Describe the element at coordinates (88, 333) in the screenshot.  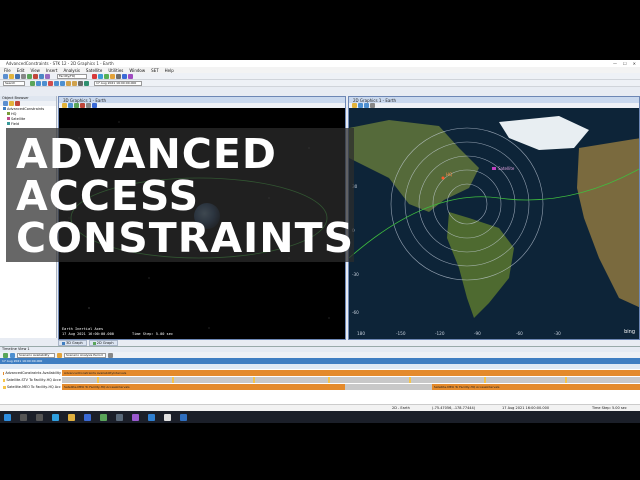
I see `readout-time: 17 Aug 2021 16:00:00.000` at that location.